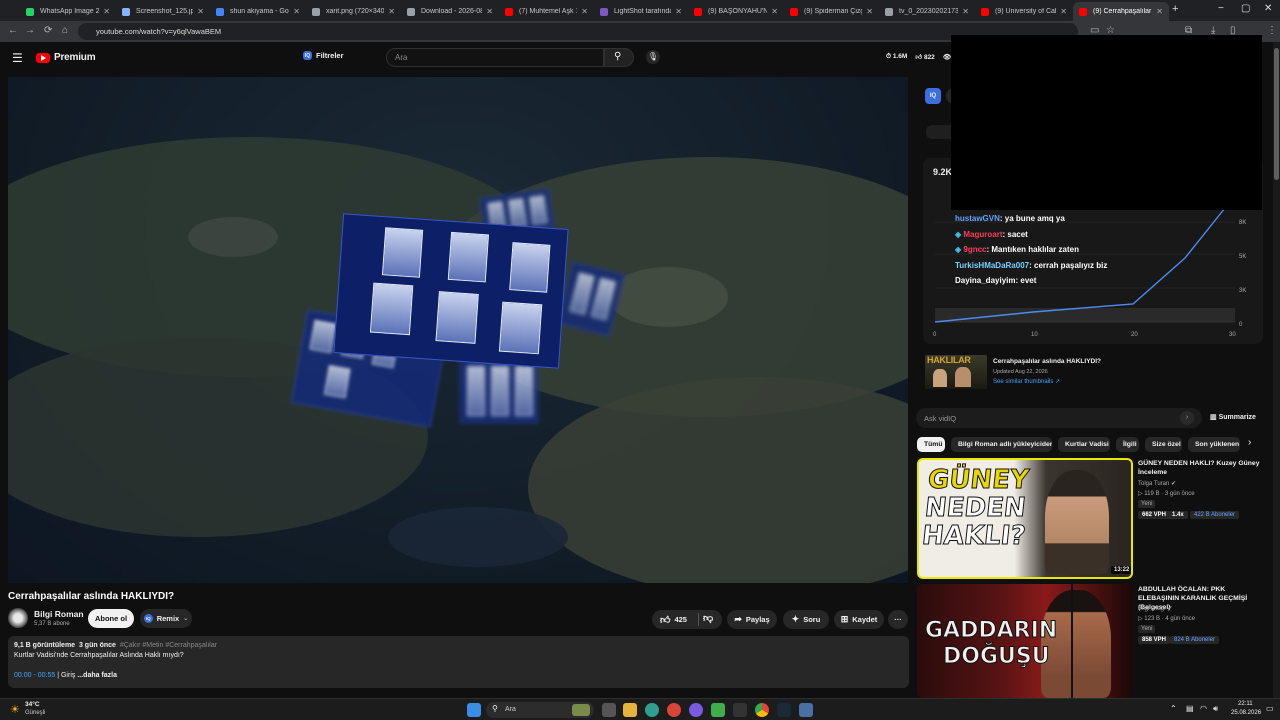 Image resolution: width=1280 pixels, height=720 pixels. What do you see at coordinates (641, 11) in the screenshot?
I see `browser-tab: LightShot tarafından B✕` at bounding box center [641, 11].